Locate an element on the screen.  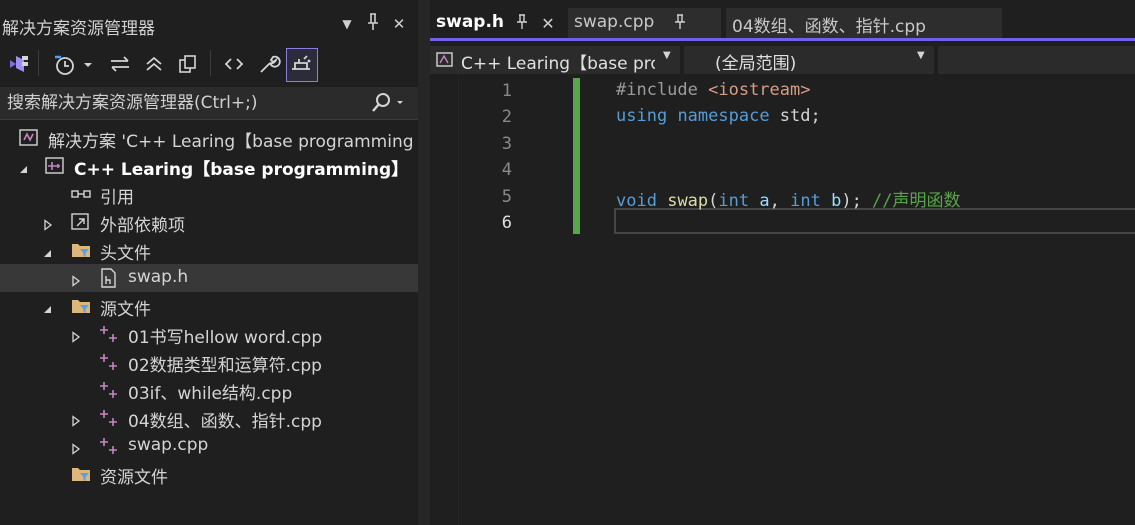
code-token: namespace is located at coordinates (723, 116).